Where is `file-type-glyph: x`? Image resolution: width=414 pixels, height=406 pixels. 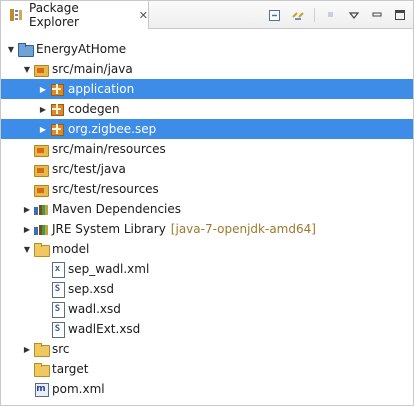 file-type-glyph: x is located at coordinates (57, 269).